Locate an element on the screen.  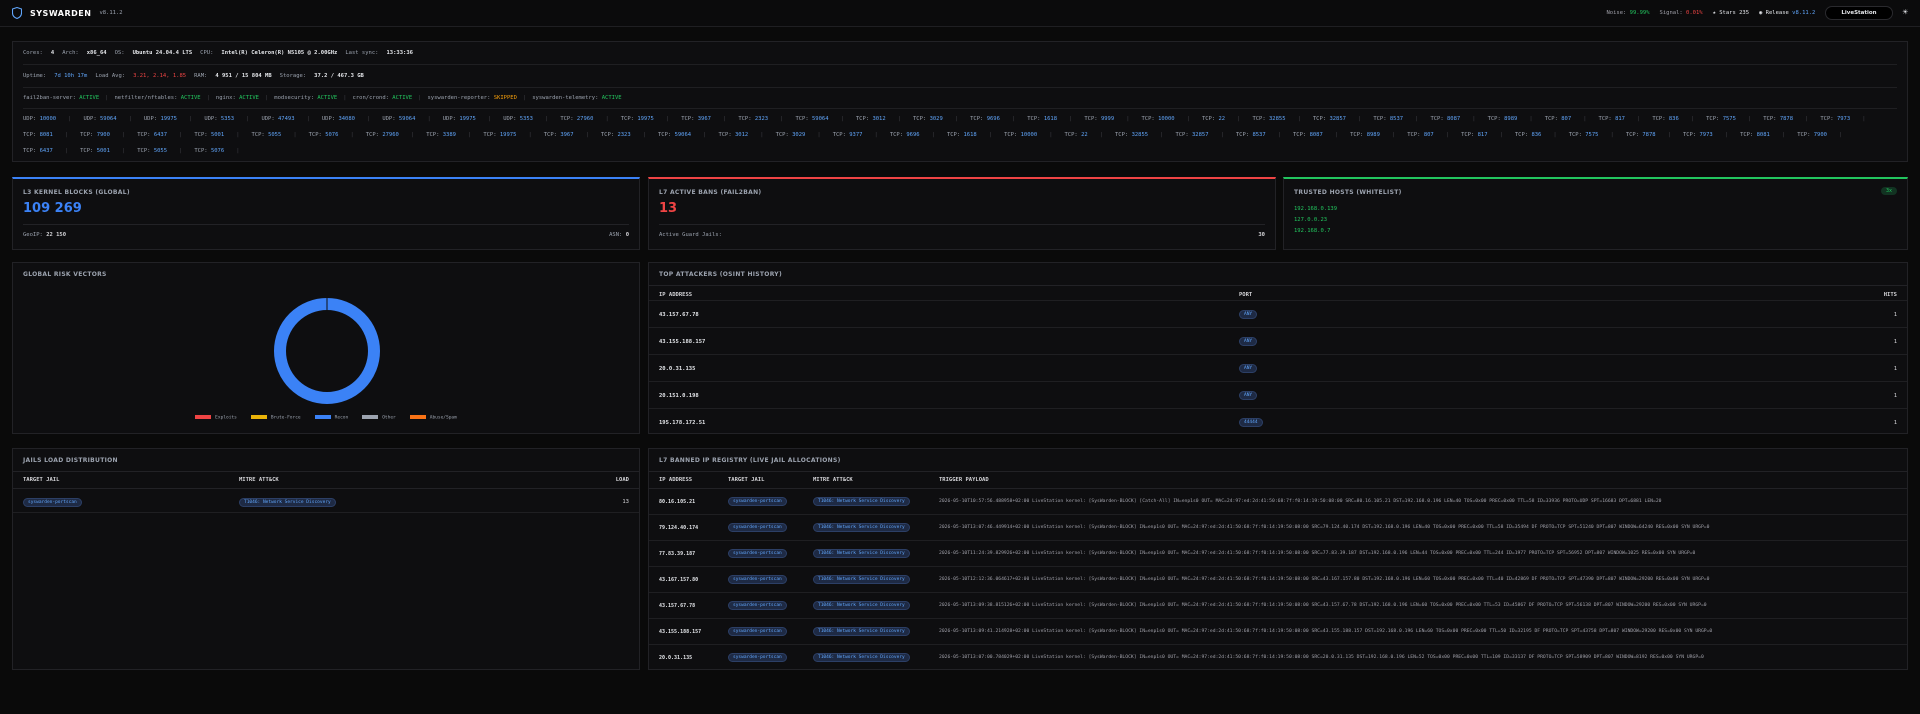
banned-ip: 79.124.40.174 is located at coordinates (679, 528).